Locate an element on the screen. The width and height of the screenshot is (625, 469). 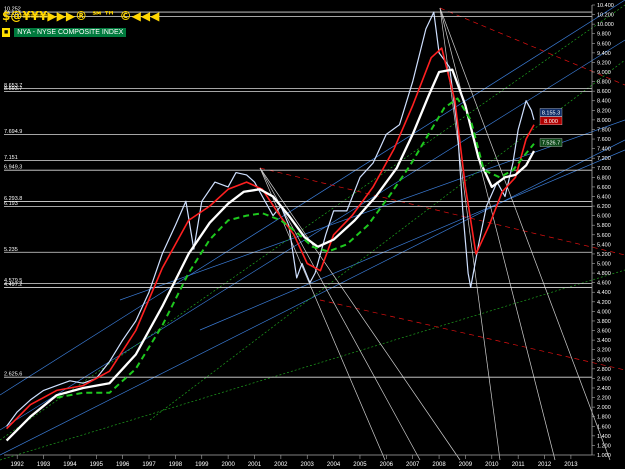
level-label: 7.694.9 is located at coordinates (13, 132).